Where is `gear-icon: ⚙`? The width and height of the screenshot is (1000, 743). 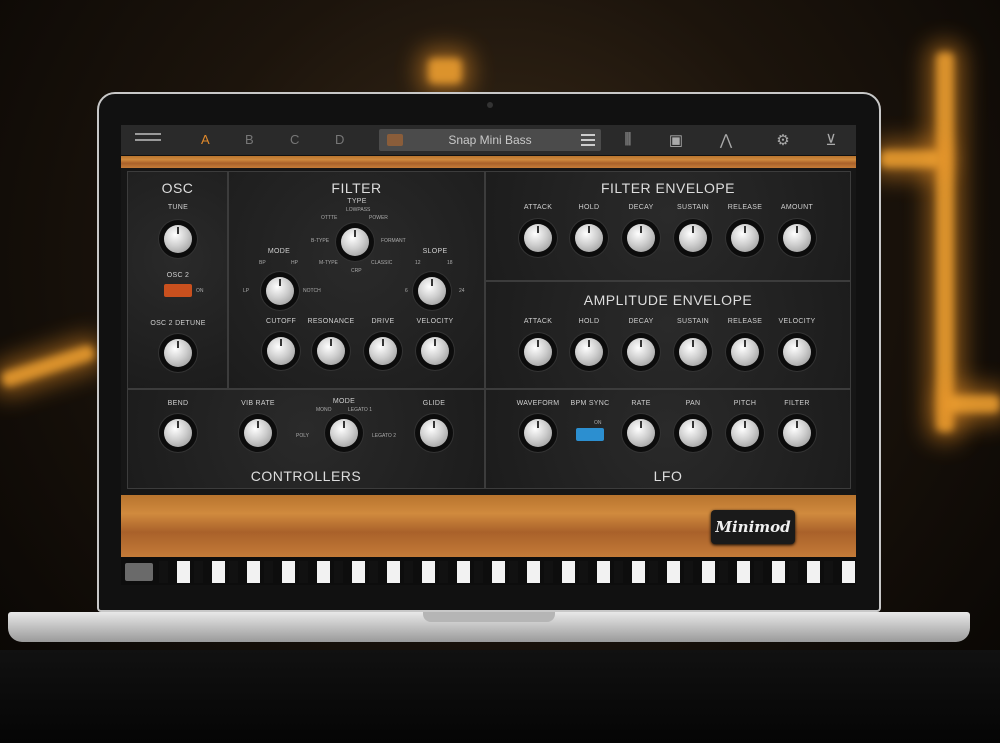
gear-icon: ⚙ is located at coordinates (783, 140).